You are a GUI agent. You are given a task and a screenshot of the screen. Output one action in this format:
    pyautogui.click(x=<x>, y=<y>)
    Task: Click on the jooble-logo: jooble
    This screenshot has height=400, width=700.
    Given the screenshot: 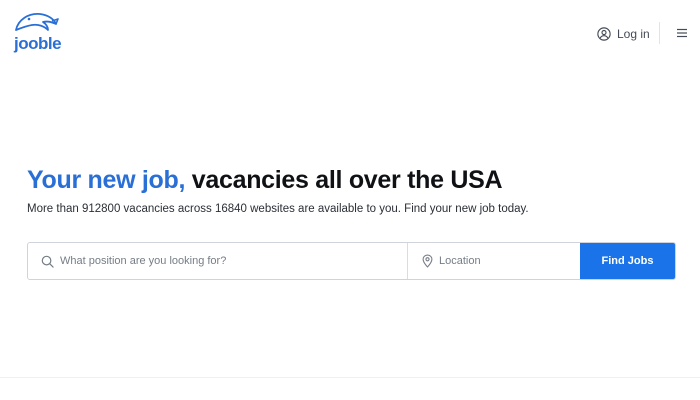 What is the action you would take?
    pyautogui.click(x=37, y=32)
    